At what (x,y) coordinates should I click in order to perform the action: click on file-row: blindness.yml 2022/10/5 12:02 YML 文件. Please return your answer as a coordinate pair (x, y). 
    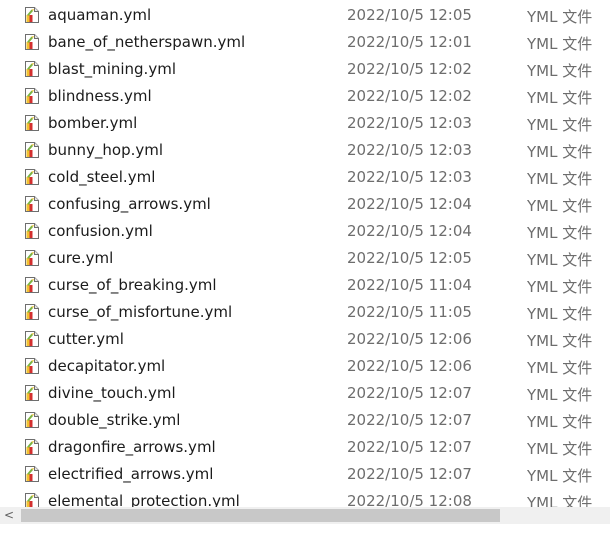
    Looking at the image, I should click on (305, 97).